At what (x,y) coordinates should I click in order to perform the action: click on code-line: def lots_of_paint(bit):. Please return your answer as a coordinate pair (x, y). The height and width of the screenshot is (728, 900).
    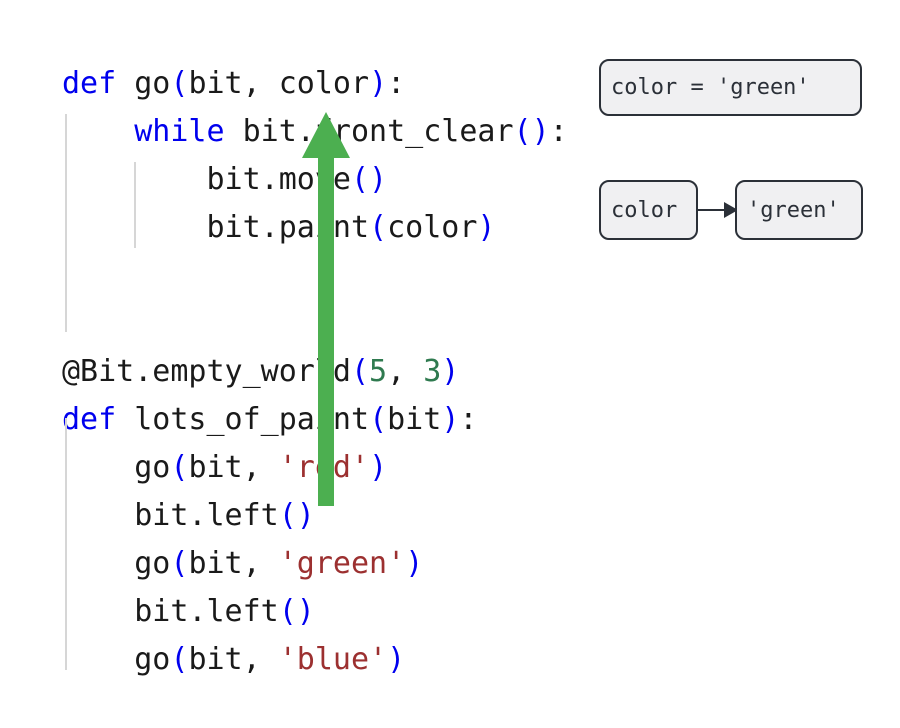
    Looking at the image, I should click on (312, 420).